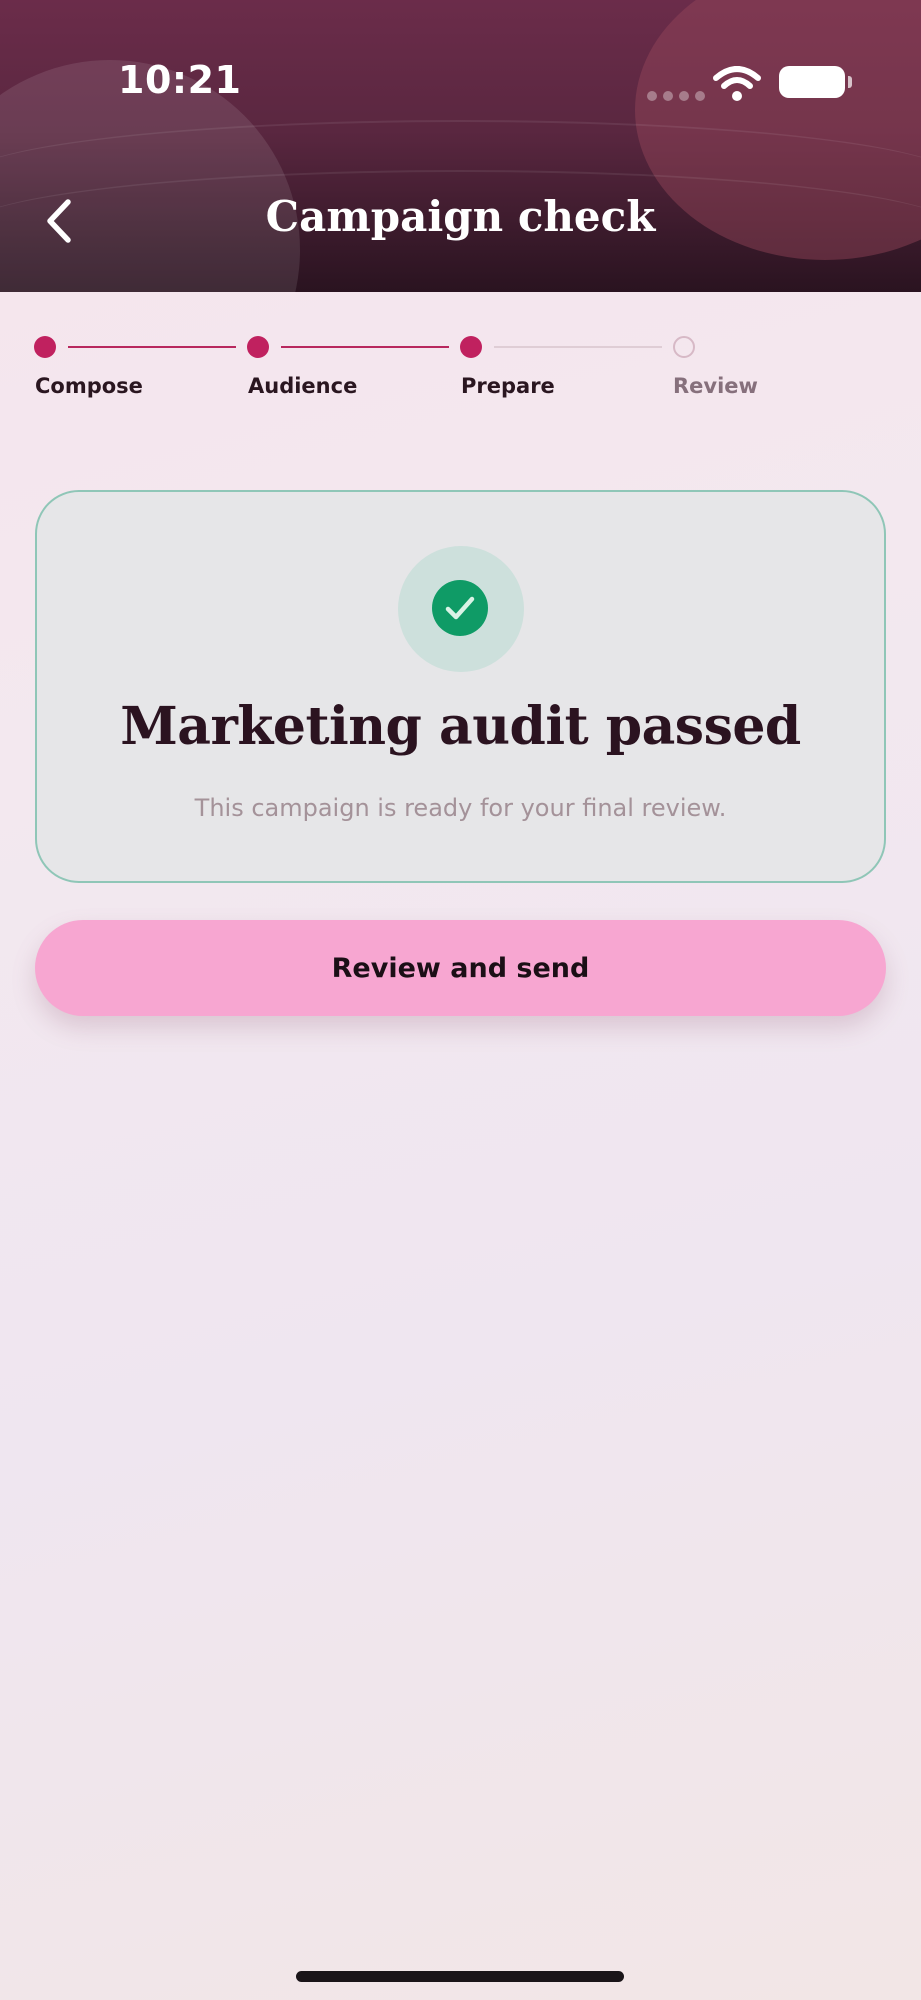  I want to click on check-circle-icon, so click(460, 608).